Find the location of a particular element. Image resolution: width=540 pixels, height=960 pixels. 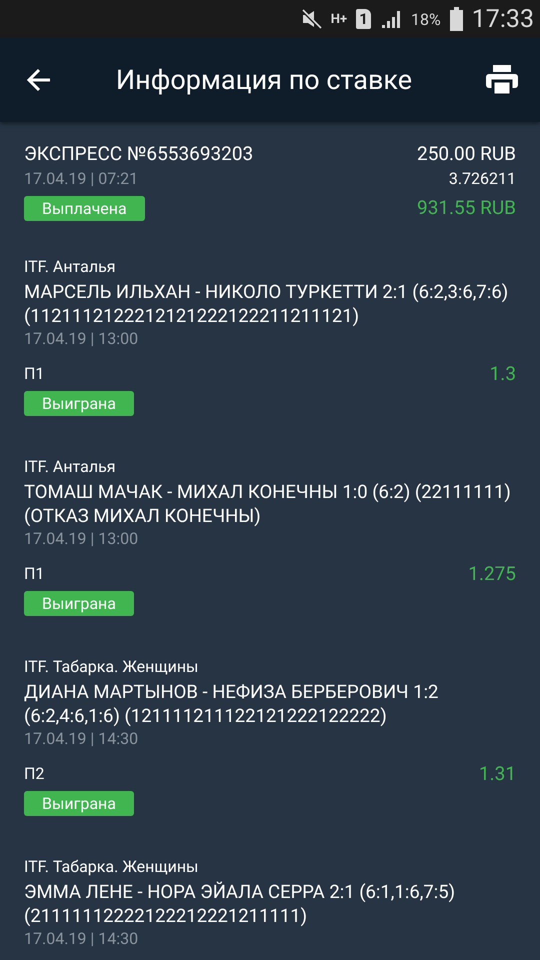

odds-value: 1.3 is located at coordinates (503, 373).